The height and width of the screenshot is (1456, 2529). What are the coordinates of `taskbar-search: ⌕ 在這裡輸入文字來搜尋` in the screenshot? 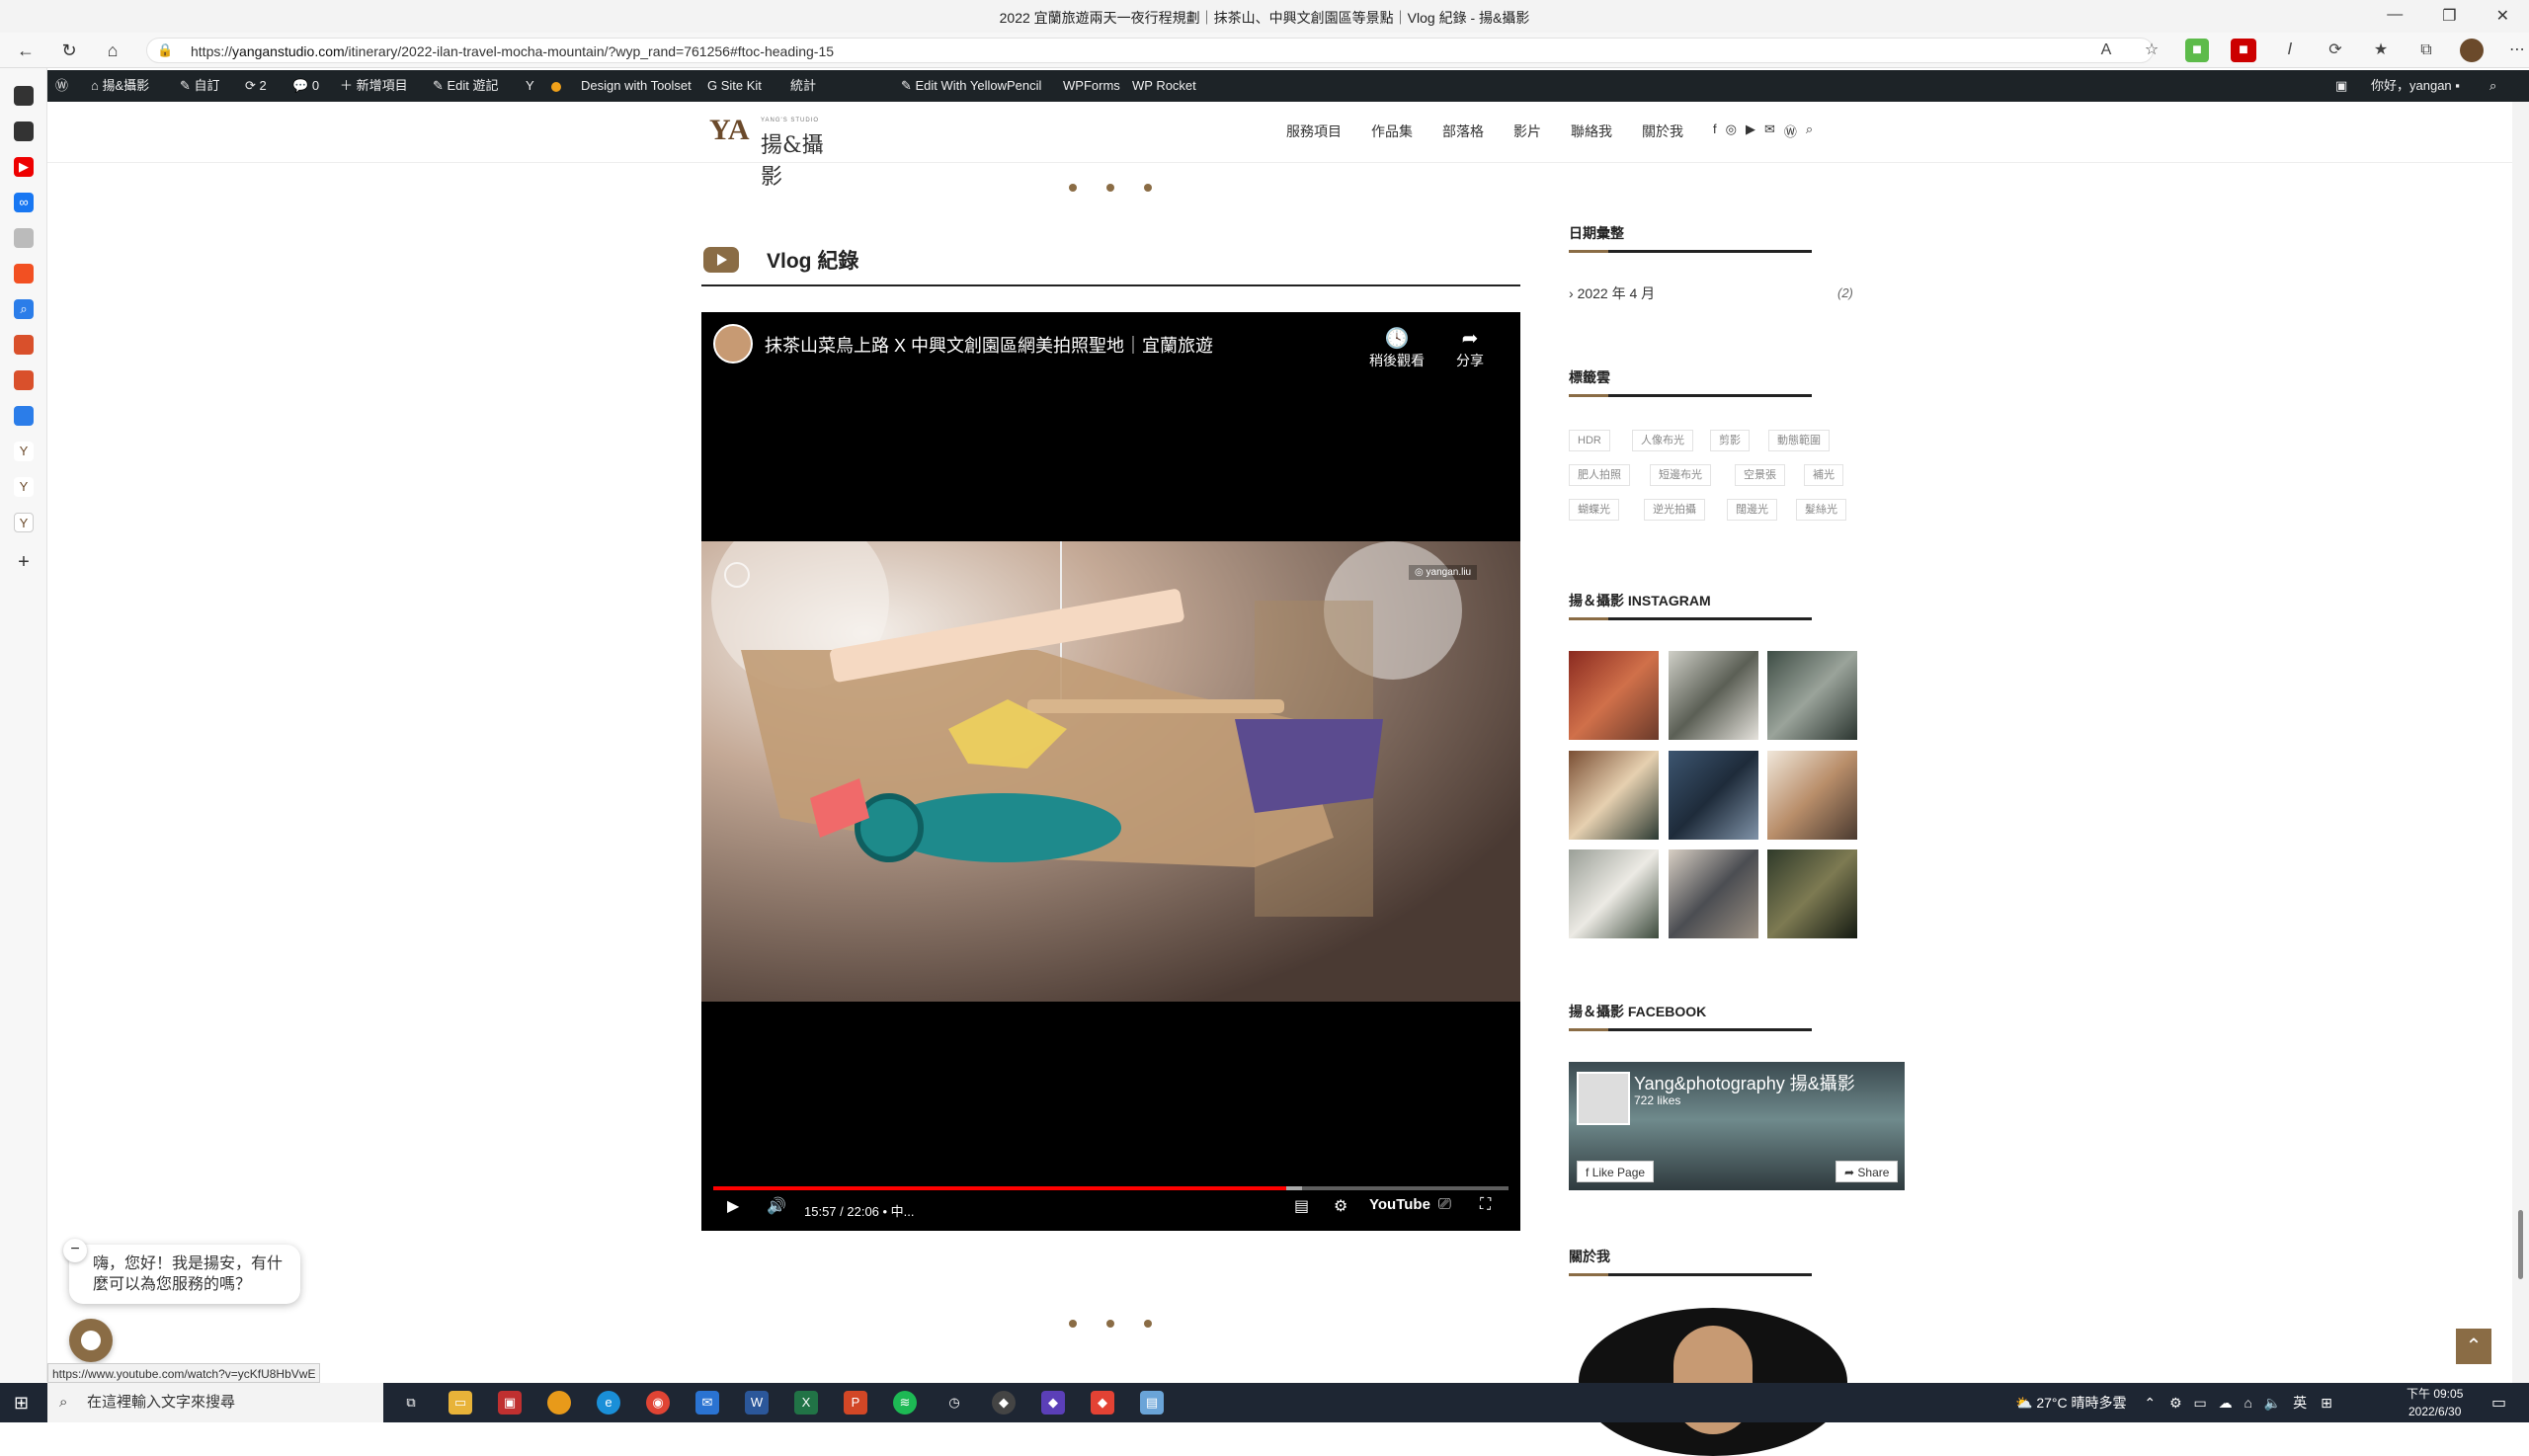 It's located at (215, 1402).